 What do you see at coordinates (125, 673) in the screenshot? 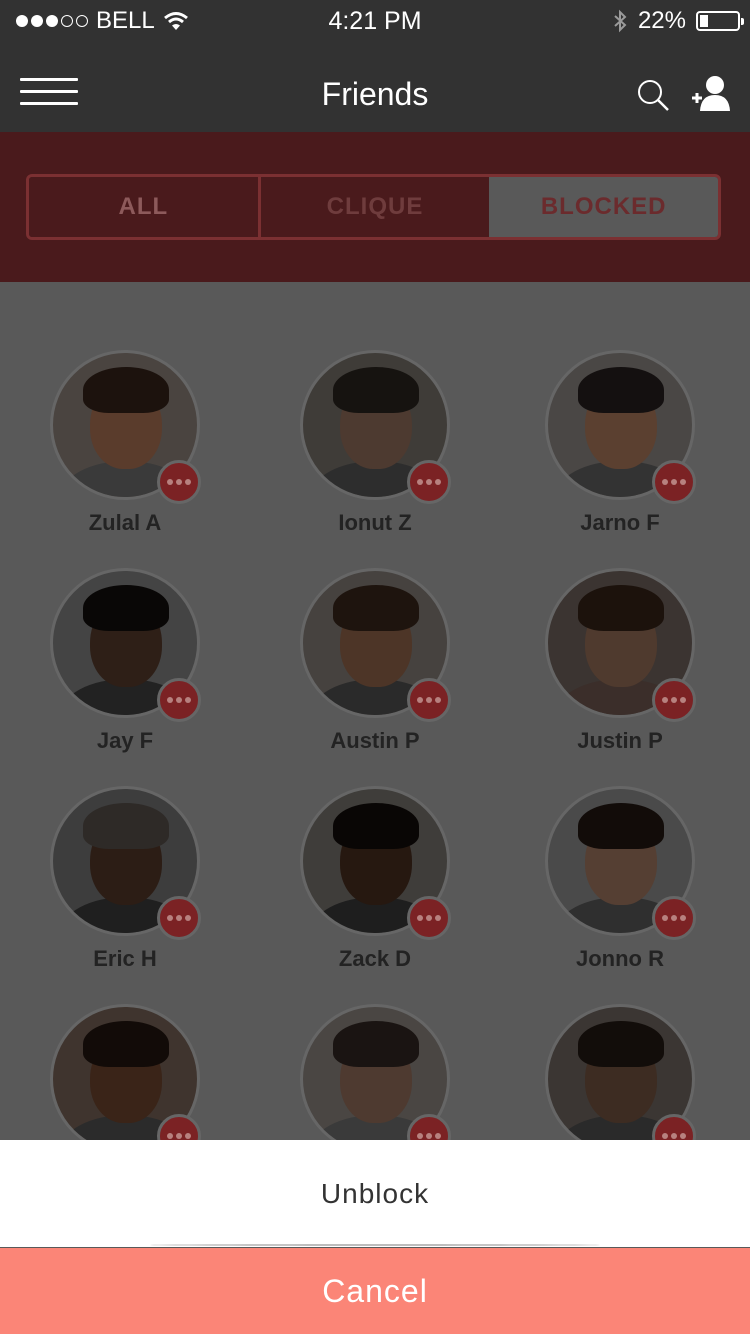
I see `friend-item: Jay F` at bounding box center [125, 673].